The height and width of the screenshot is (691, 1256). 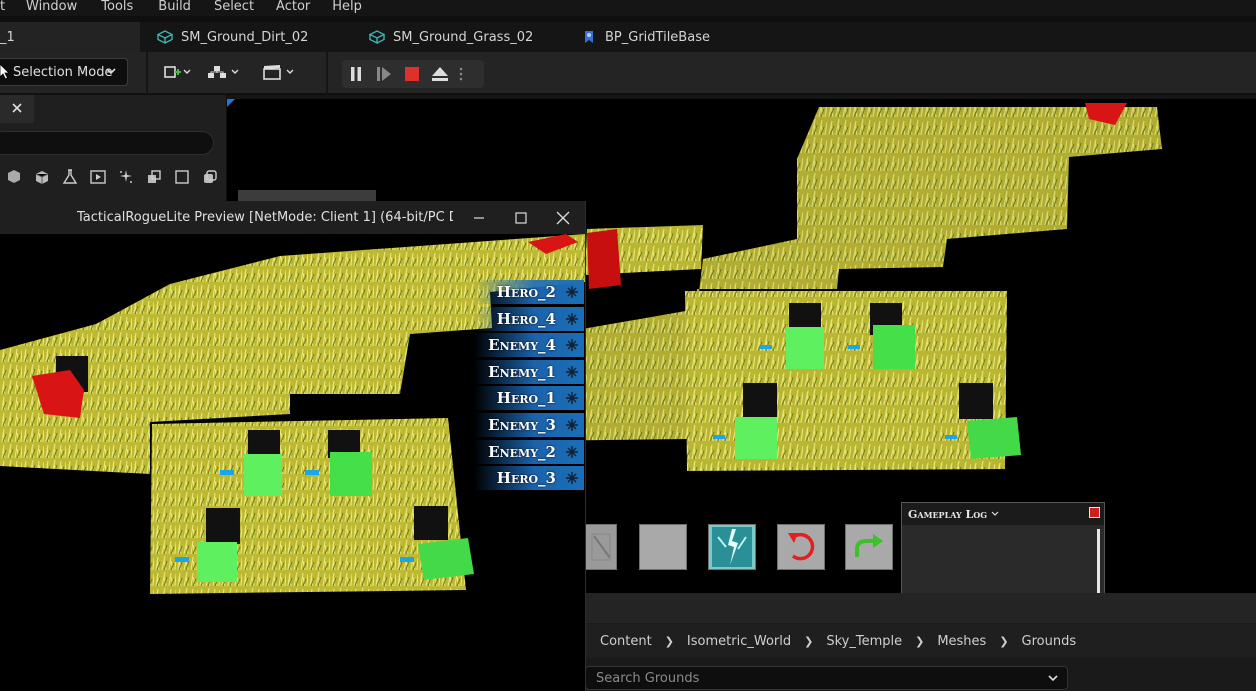 I want to click on tab-label: BP_GridTileBase, so click(x=657, y=37).